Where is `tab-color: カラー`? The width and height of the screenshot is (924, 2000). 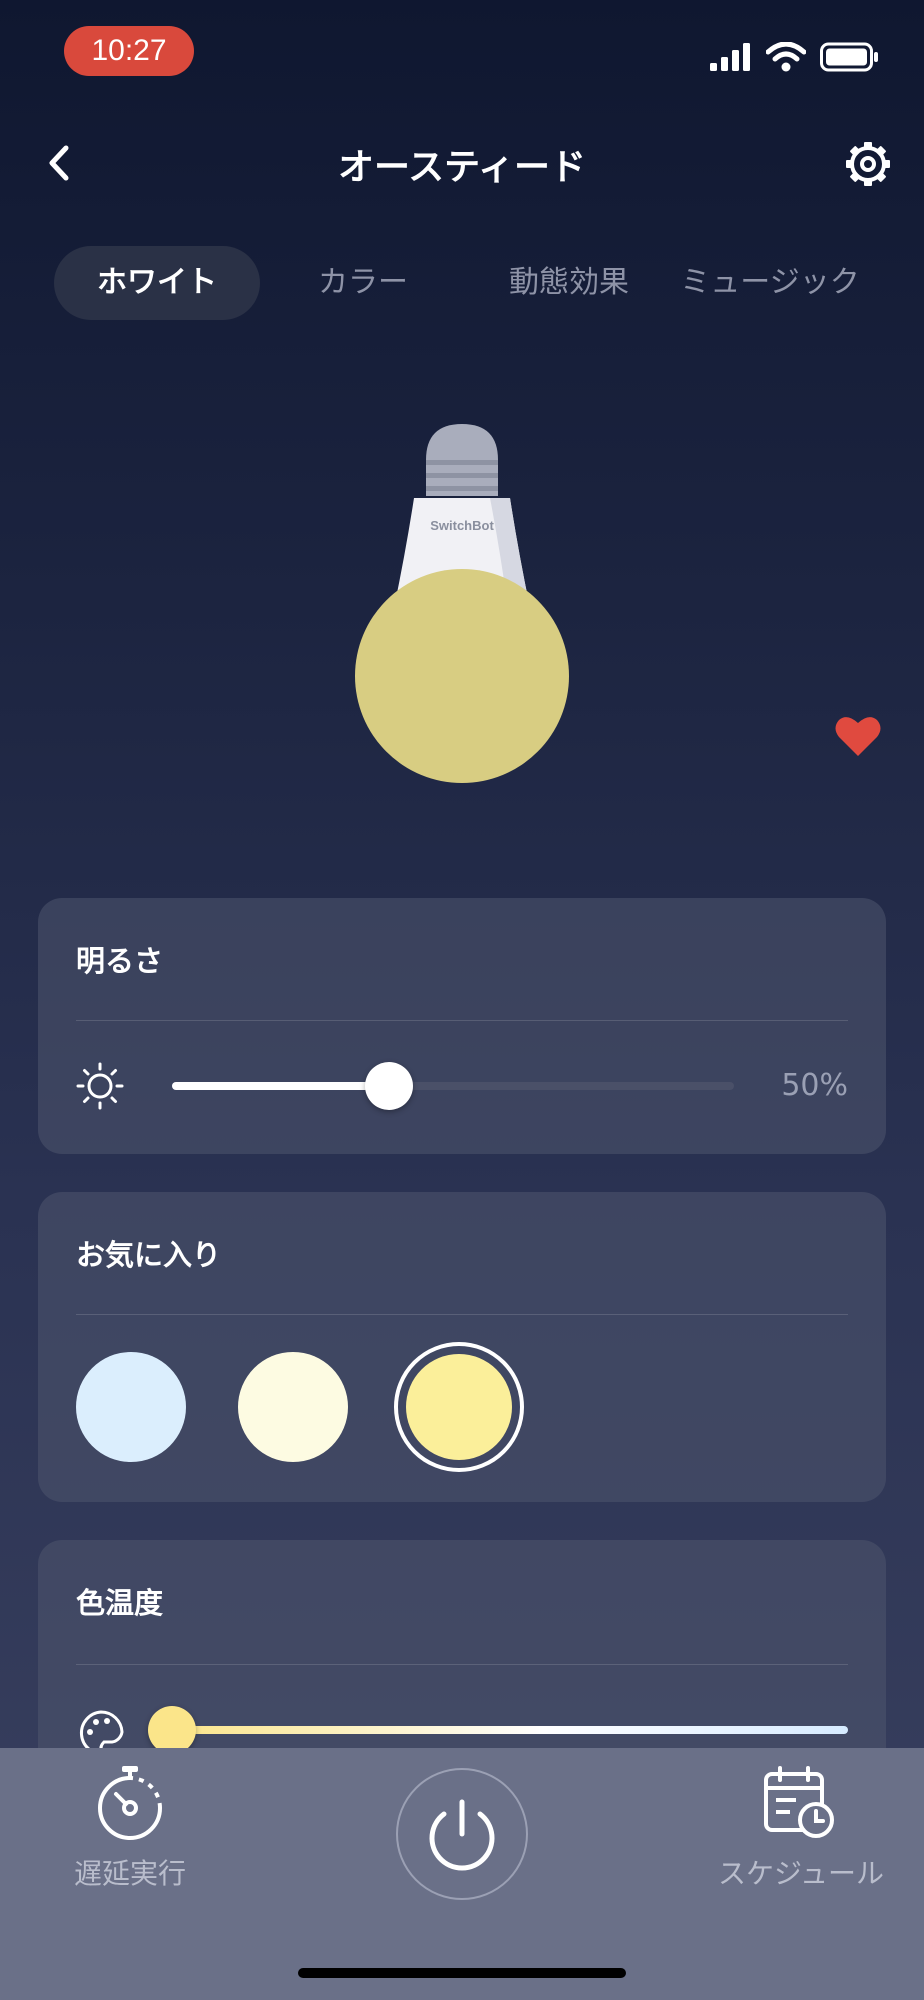 tab-color: カラー is located at coordinates (363, 283).